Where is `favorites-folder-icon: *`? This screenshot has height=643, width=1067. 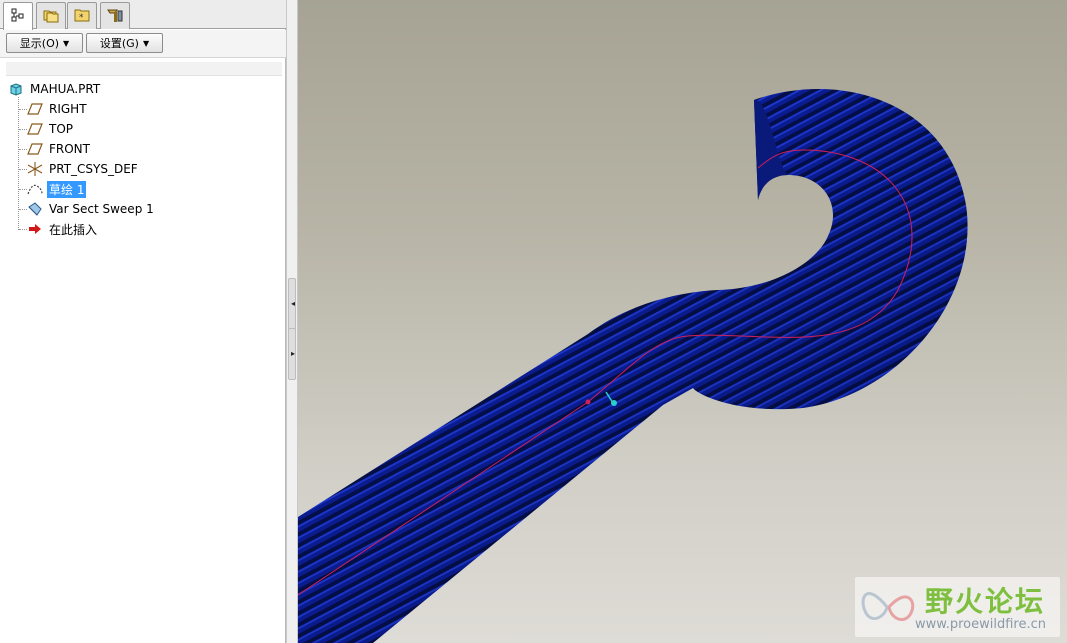
favorites-folder-icon: * is located at coordinates (82, 16).